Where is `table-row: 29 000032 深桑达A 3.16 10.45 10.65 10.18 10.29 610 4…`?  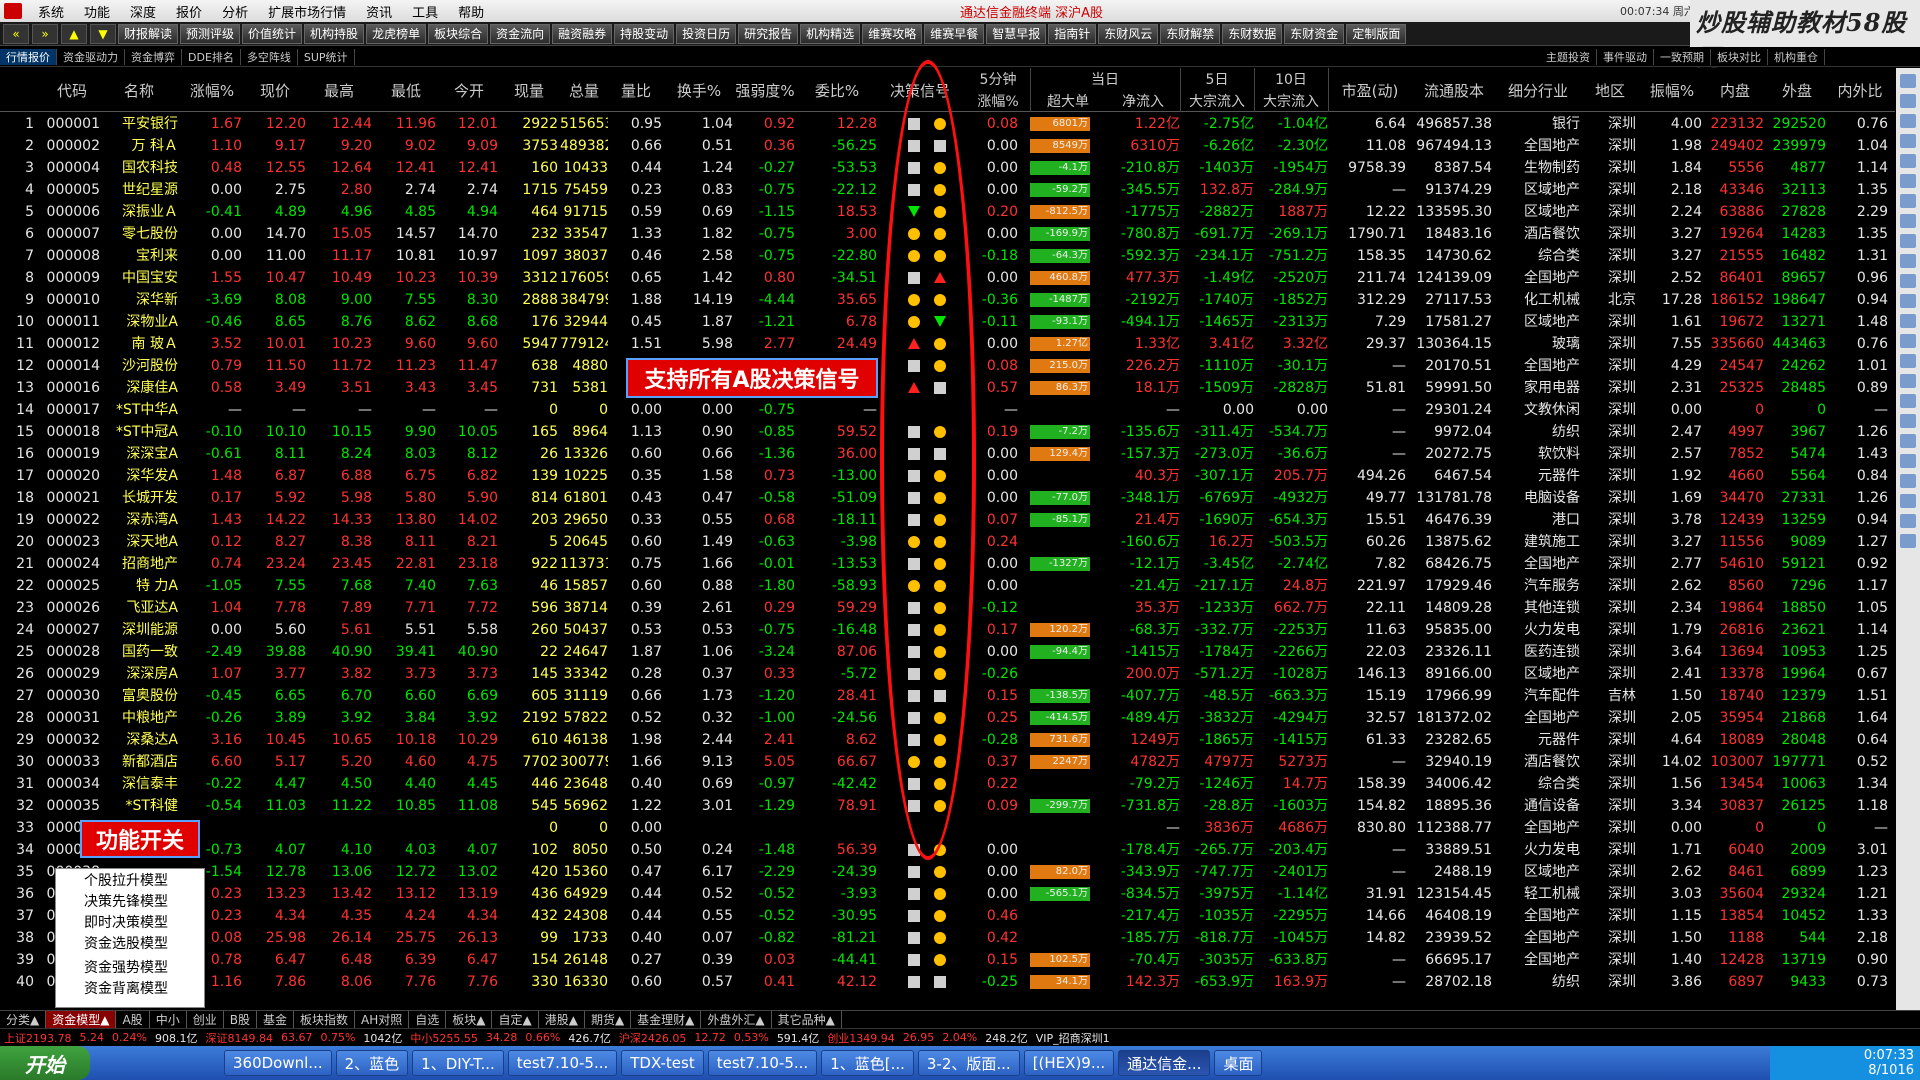
table-row: 29 000032 深桑达A 3.16 10.45 10.65 10.18 10.29 610 4… is located at coordinates (947, 740).